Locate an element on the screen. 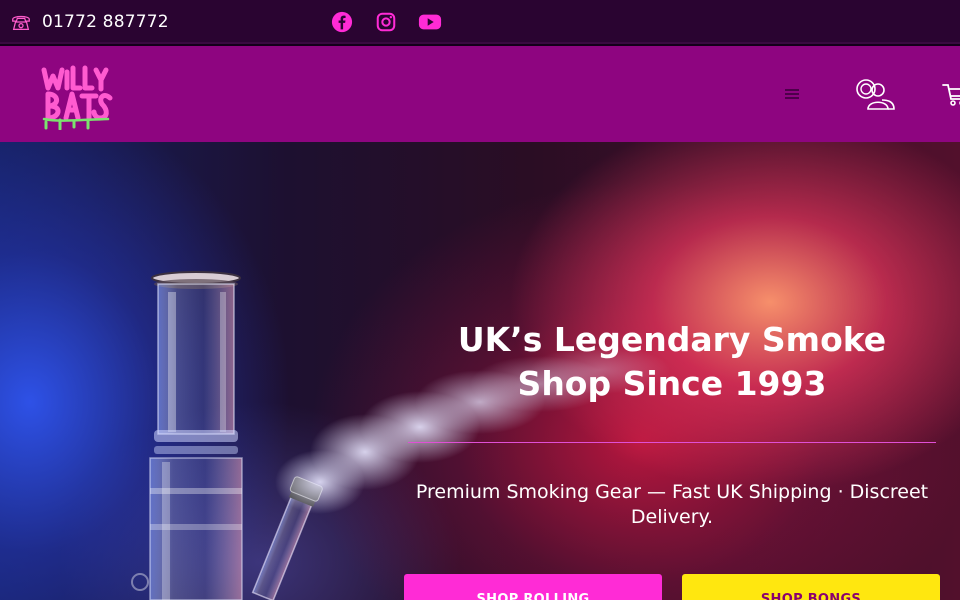 This screenshot has height=600, width=960. instagram-icon is located at coordinates (386, 22).